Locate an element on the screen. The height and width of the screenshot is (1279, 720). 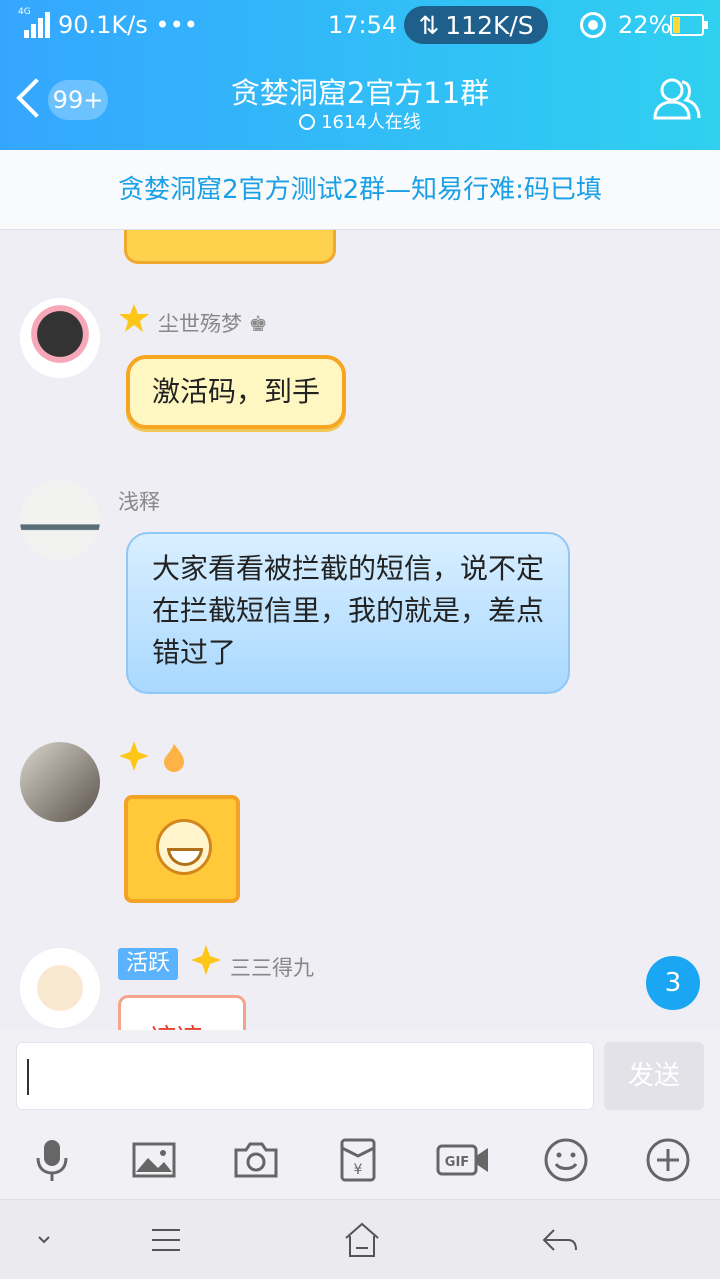
battery-fill is located at coordinates (676, 25).